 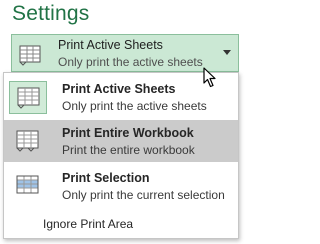 I want to click on page-title: Settings, so click(x=51, y=13).